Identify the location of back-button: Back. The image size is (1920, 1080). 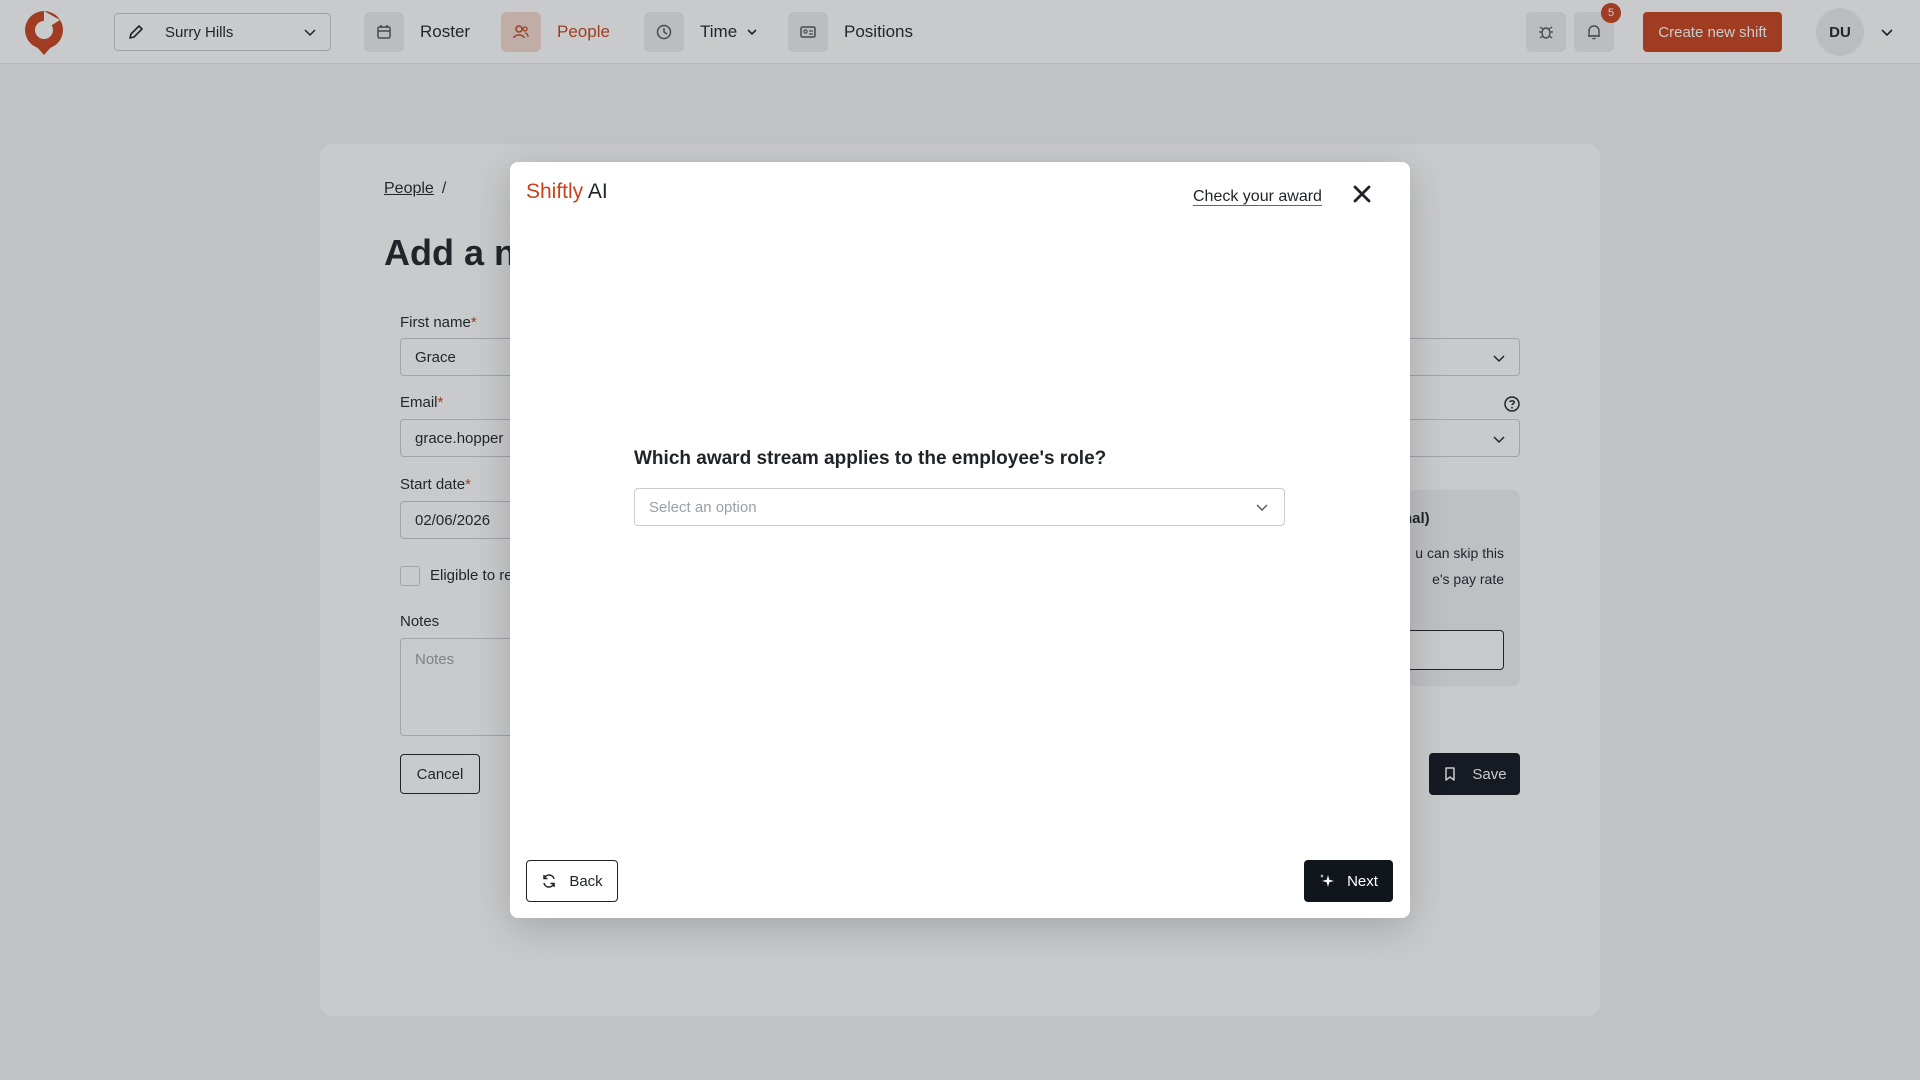
(572, 881).